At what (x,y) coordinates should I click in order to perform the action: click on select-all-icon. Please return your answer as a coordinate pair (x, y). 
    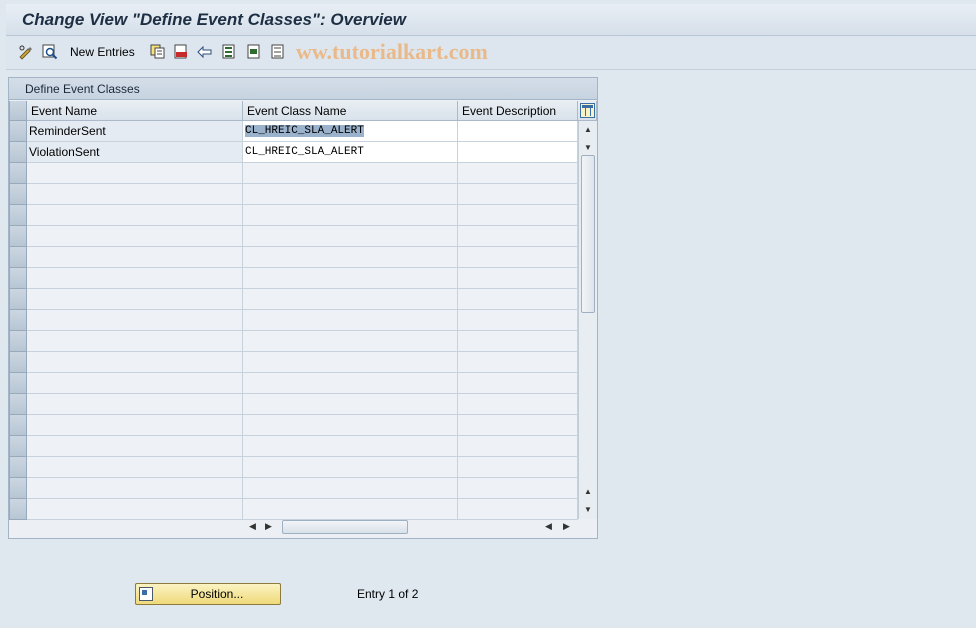
    Looking at the image, I should click on (229, 52).